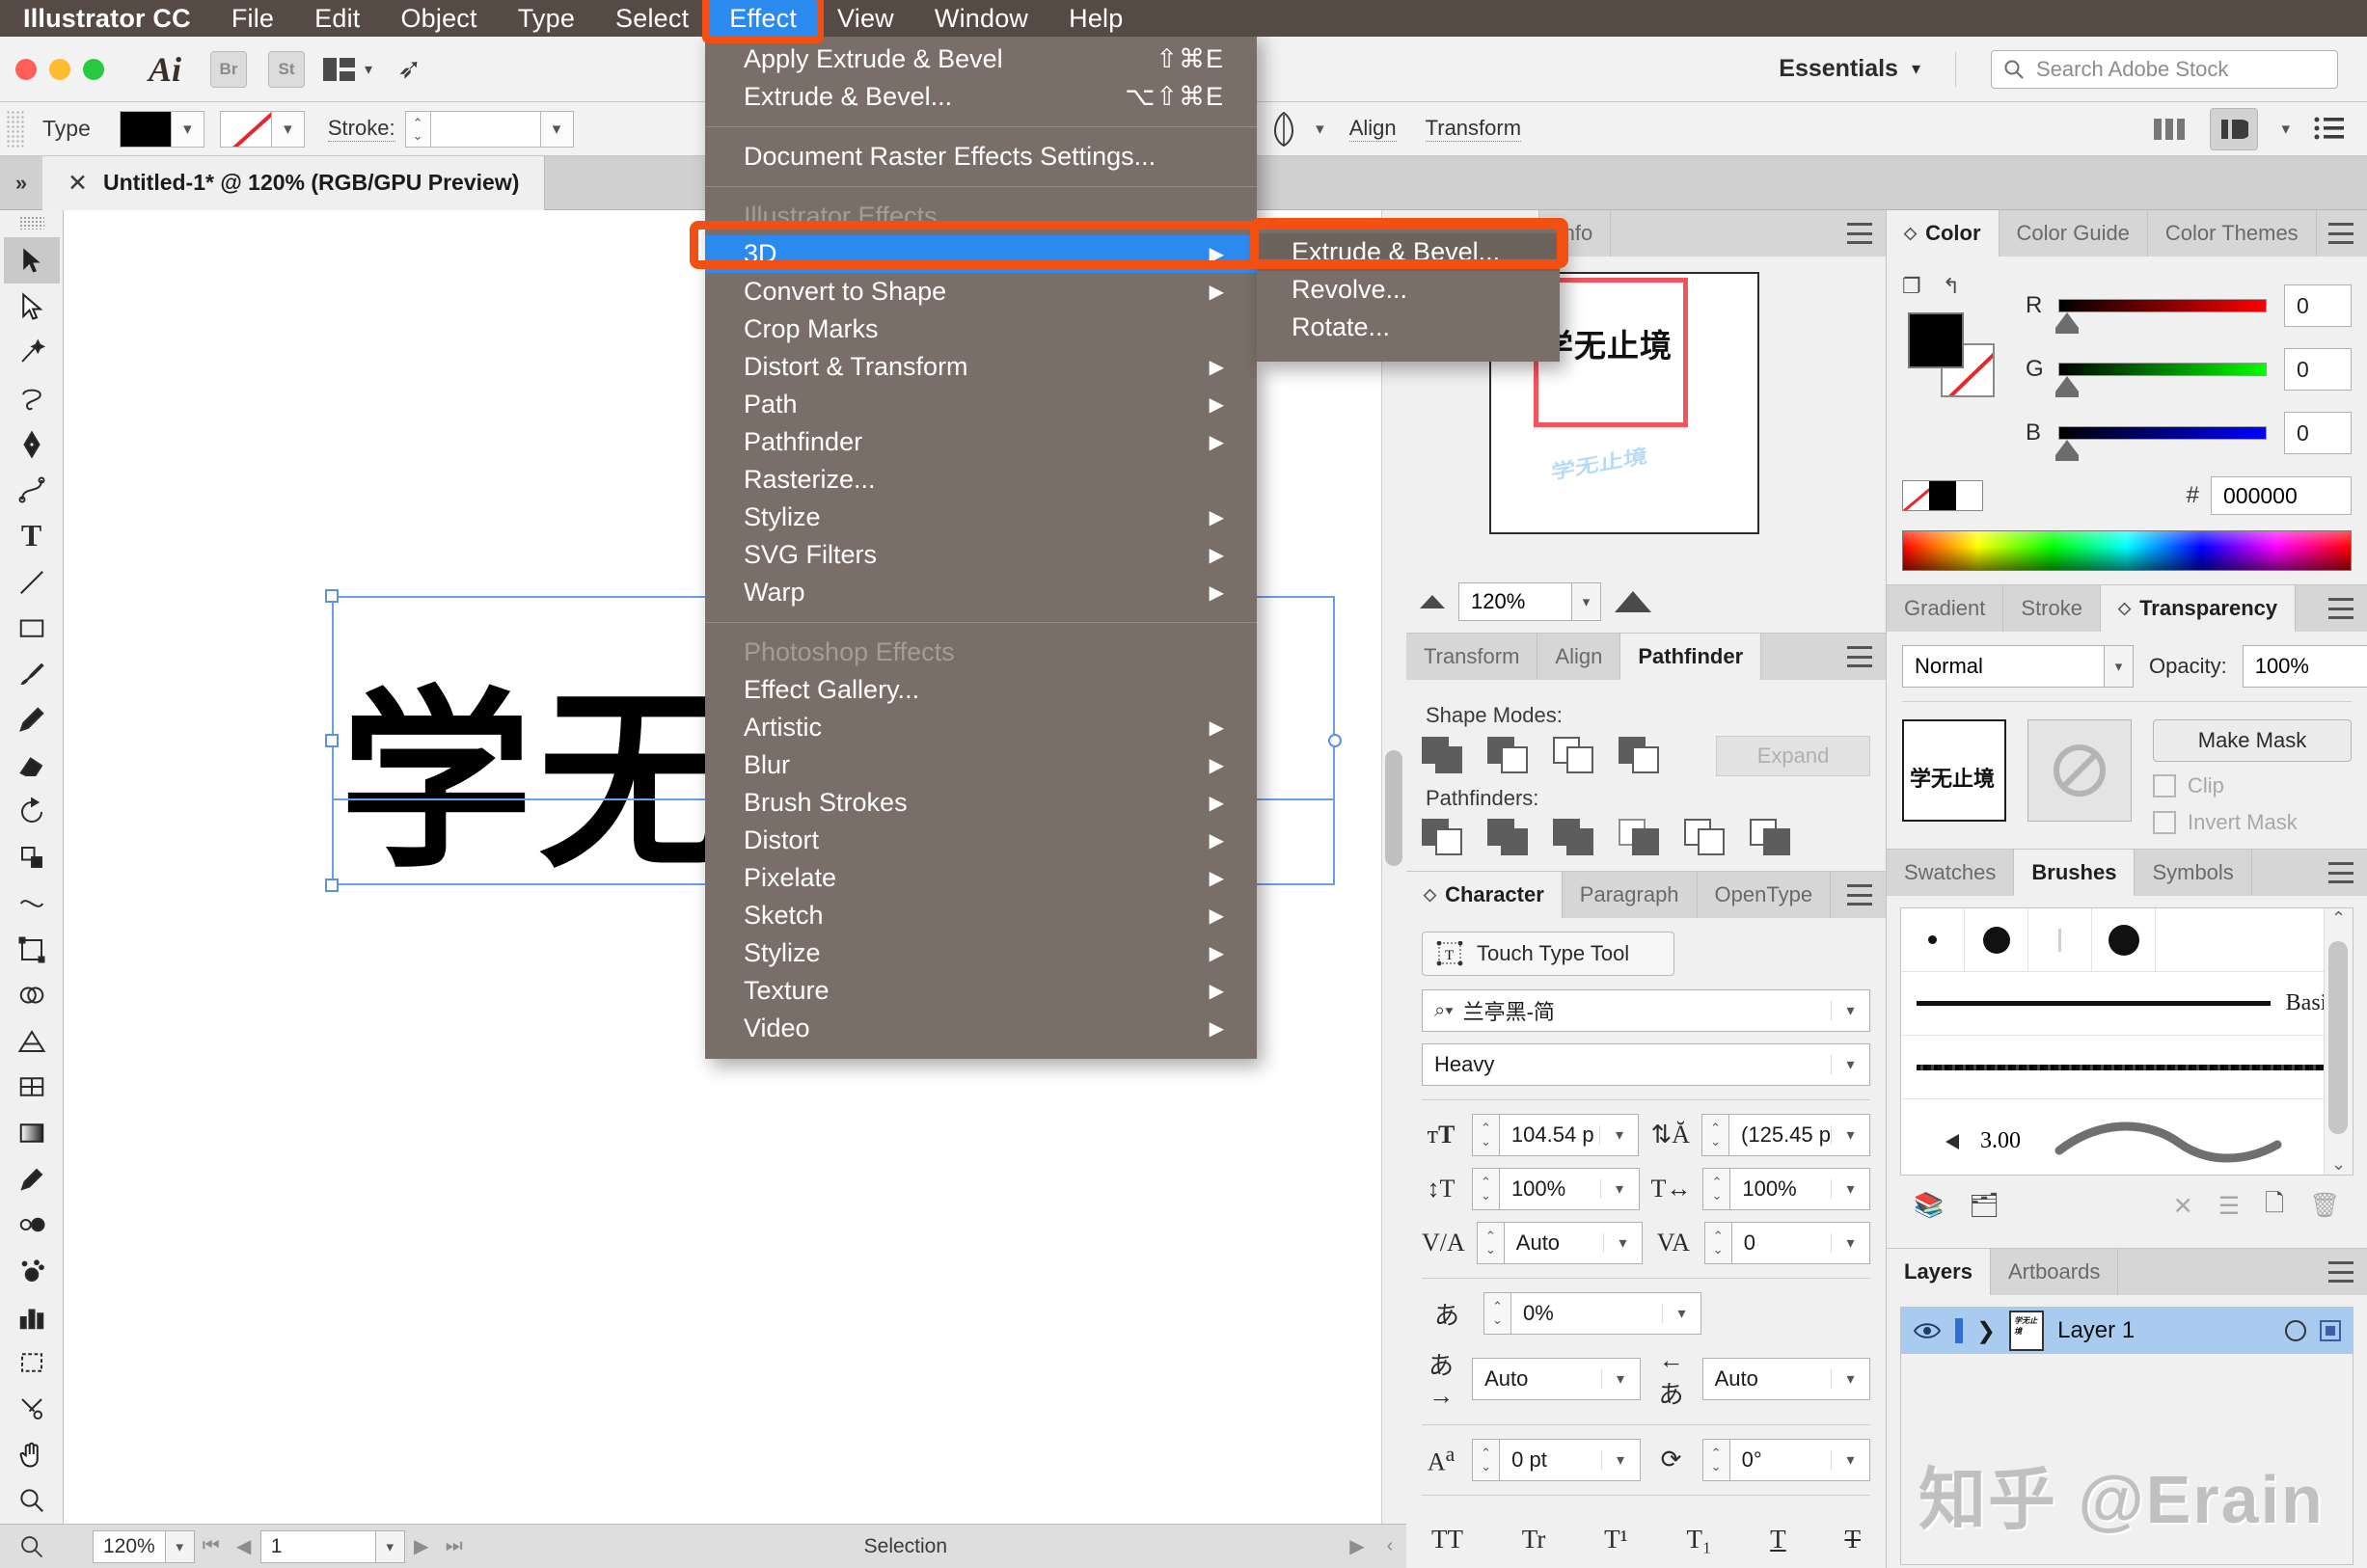 The height and width of the screenshot is (1568, 2367). I want to click on next-artboard-button: ▶, so click(421, 1546).